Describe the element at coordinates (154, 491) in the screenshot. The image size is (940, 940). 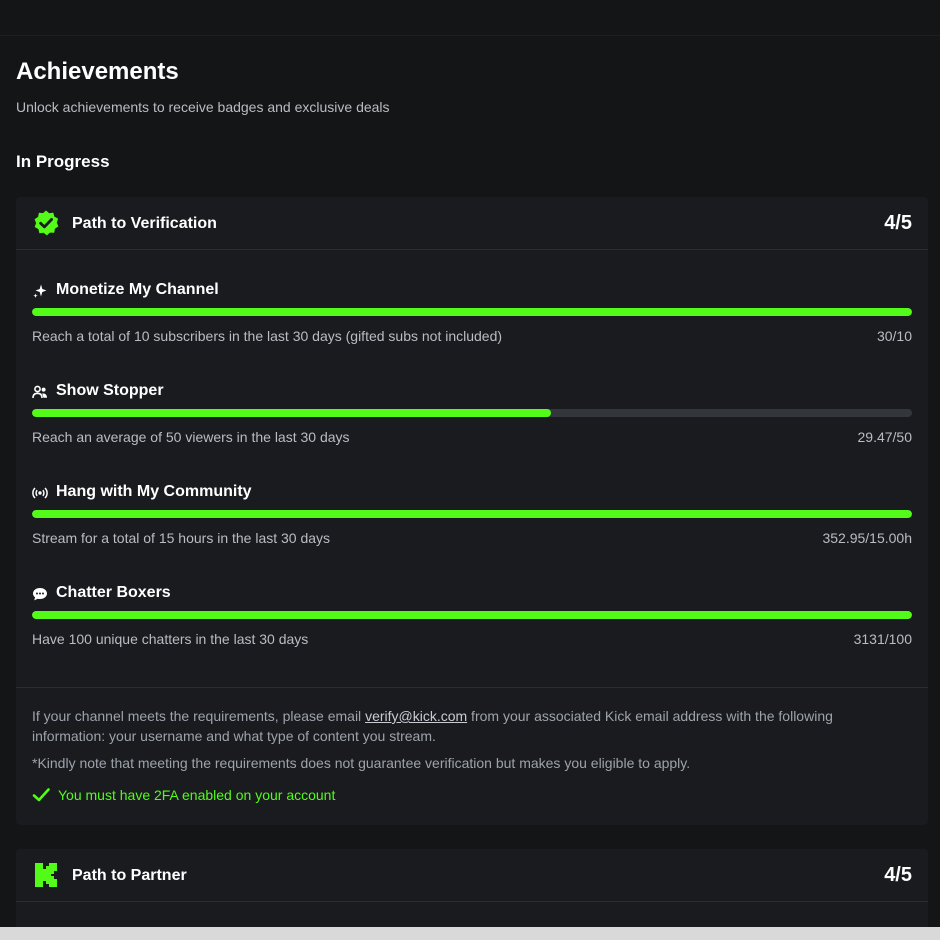
I see `achievement-title: Hang with My Community` at that location.